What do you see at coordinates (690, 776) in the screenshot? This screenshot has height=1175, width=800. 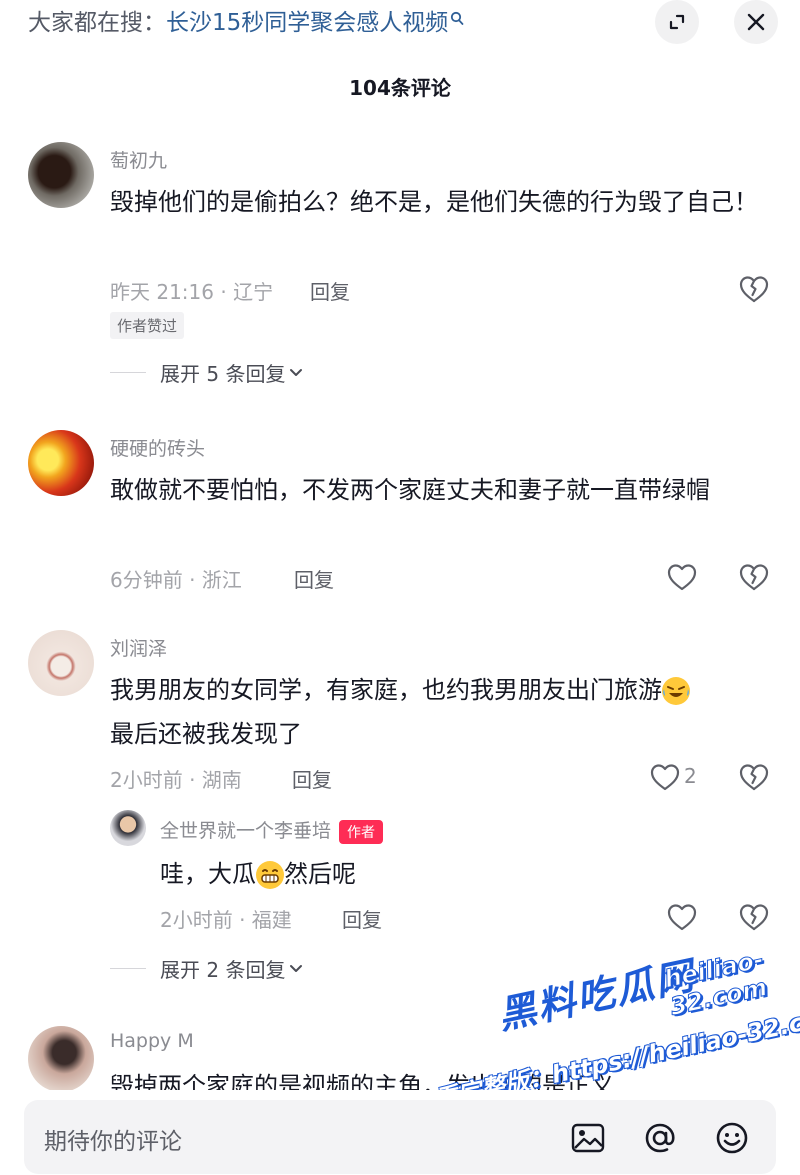 I see `like-count: 2` at bounding box center [690, 776].